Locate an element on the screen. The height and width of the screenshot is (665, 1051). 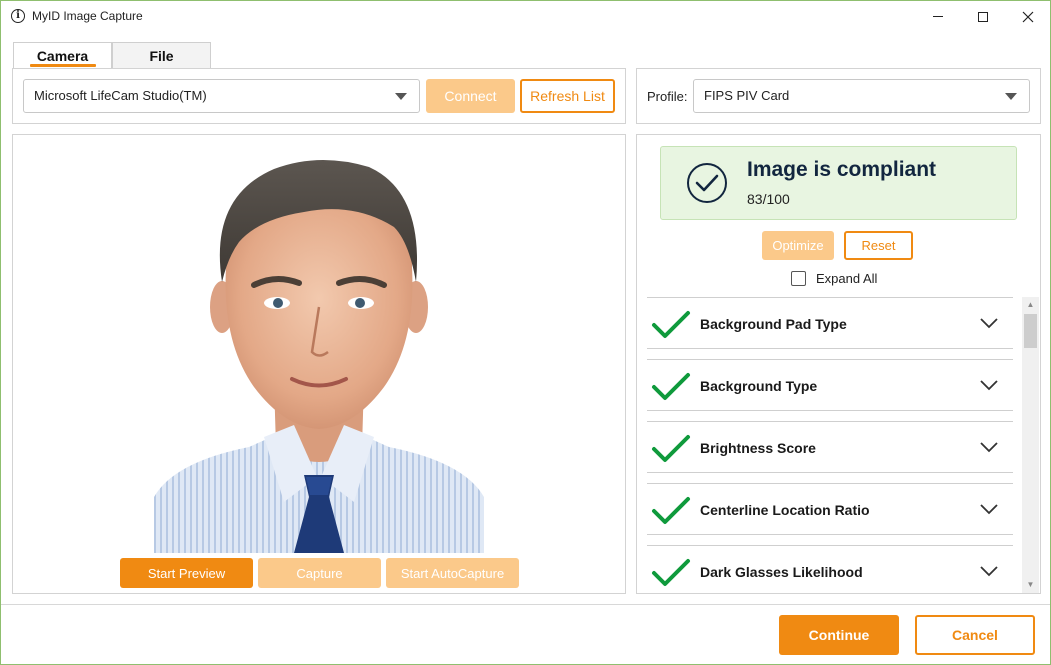
scroll-down-icon: ▼ is located at coordinates (1030, 585).